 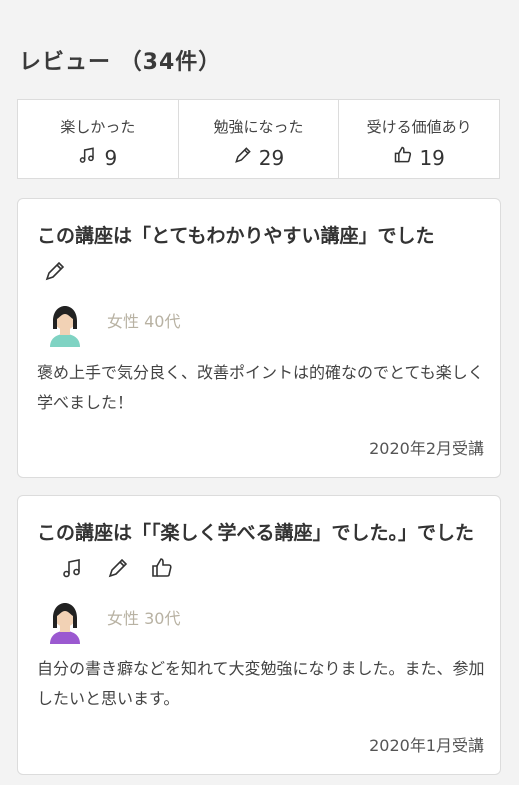 What do you see at coordinates (236, 236) in the screenshot?
I see `review-title-text: この講座は「とてもわかりやすい講座」でした` at bounding box center [236, 236].